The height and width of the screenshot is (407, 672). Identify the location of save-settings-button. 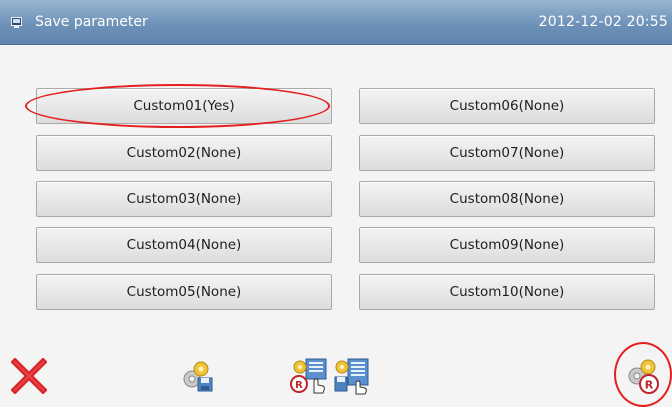
(197, 376).